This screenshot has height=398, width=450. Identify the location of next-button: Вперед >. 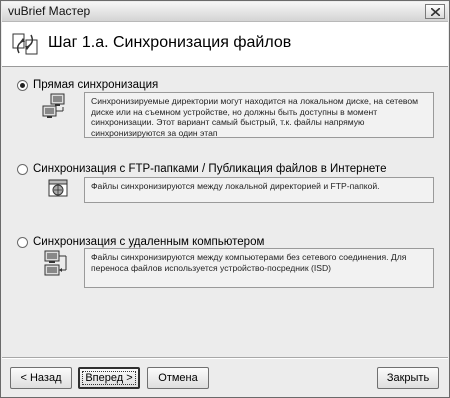
(109, 378).